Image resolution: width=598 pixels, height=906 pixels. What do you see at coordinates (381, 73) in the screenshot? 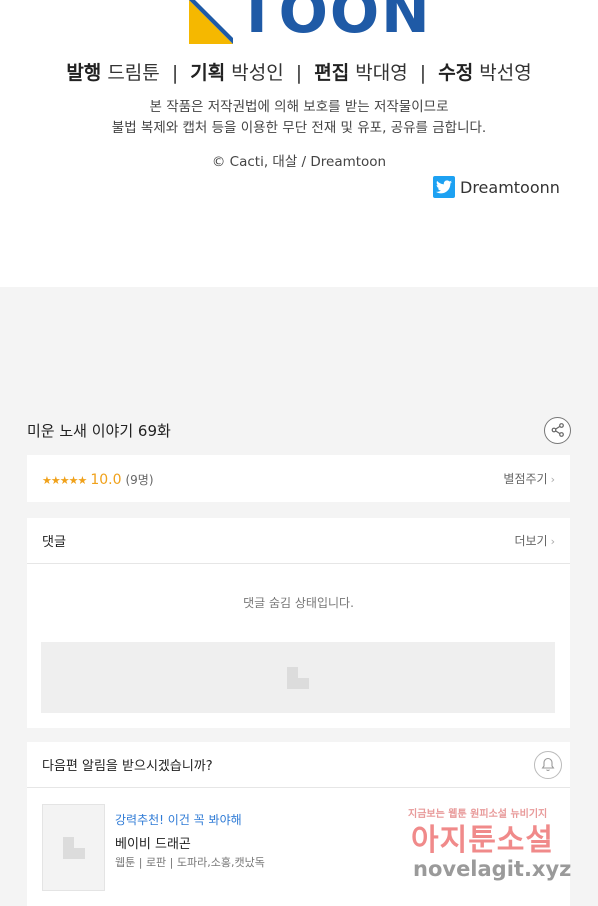
I see `credit-value: 박대영` at bounding box center [381, 73].